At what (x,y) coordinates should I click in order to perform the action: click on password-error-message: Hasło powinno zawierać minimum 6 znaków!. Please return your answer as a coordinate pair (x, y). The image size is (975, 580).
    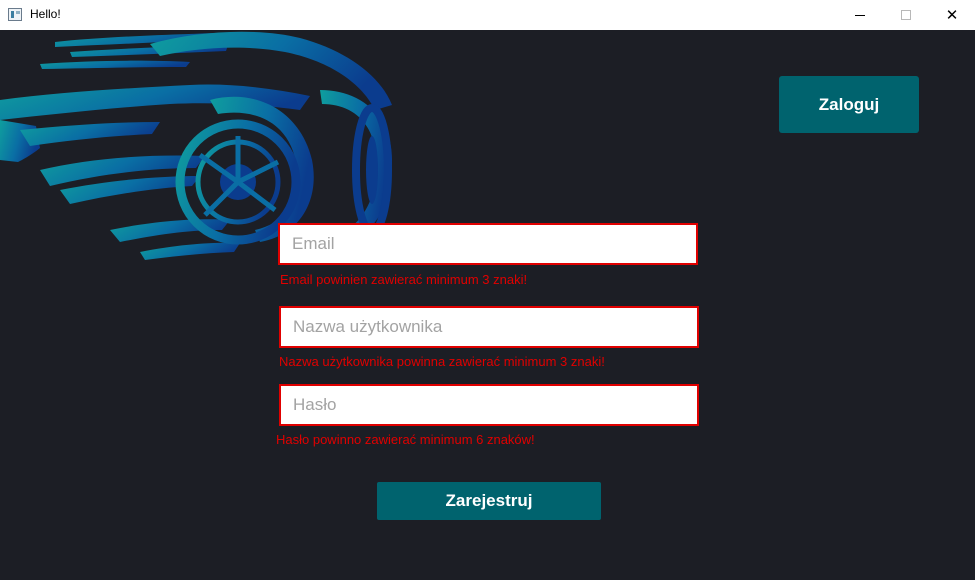
    Looking at the image, I should click on (405, 439).